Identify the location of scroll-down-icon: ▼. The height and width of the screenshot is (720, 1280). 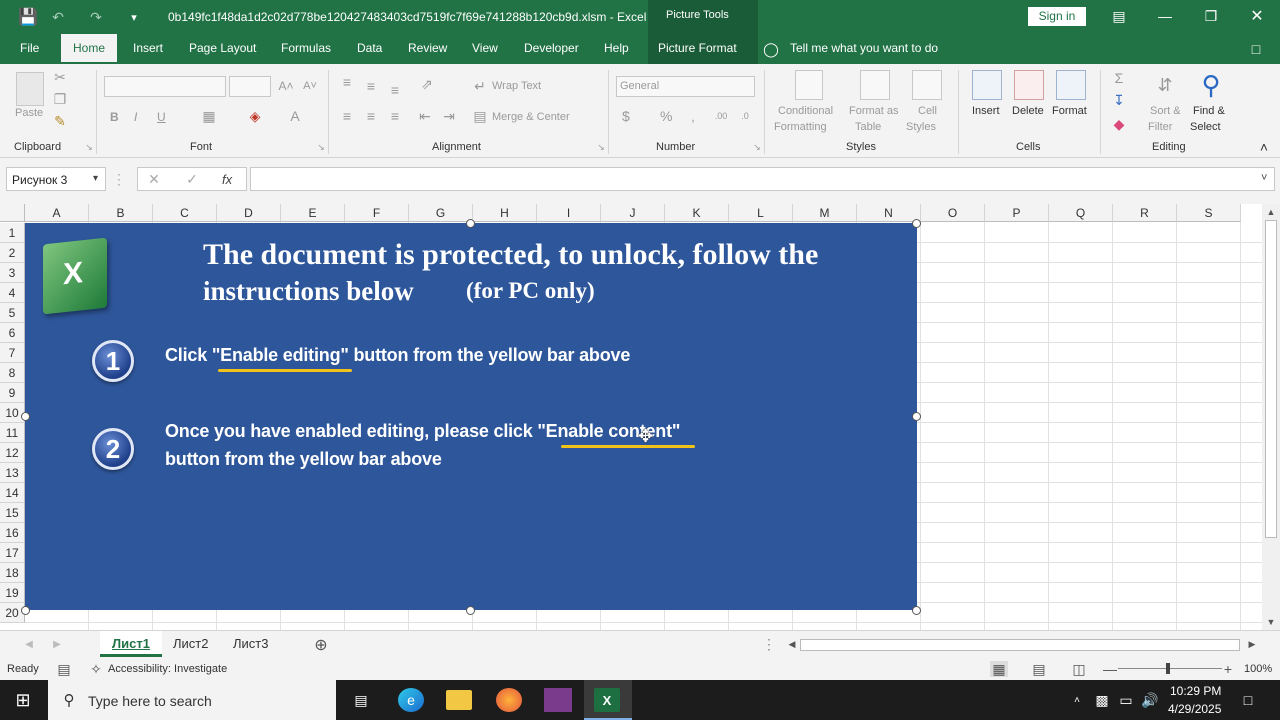
(1271, 622).